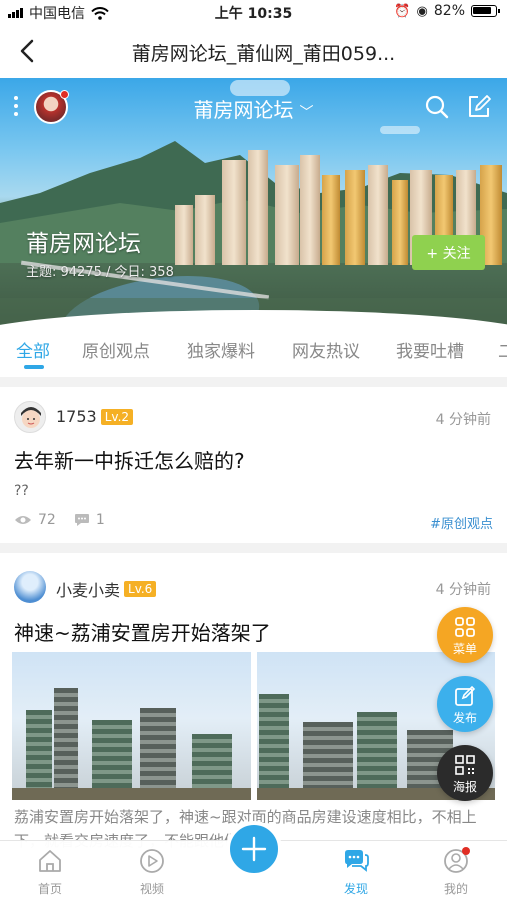  Describe the element at coordinates (131, 726) in the screenshot. I see `post-image` at that location.